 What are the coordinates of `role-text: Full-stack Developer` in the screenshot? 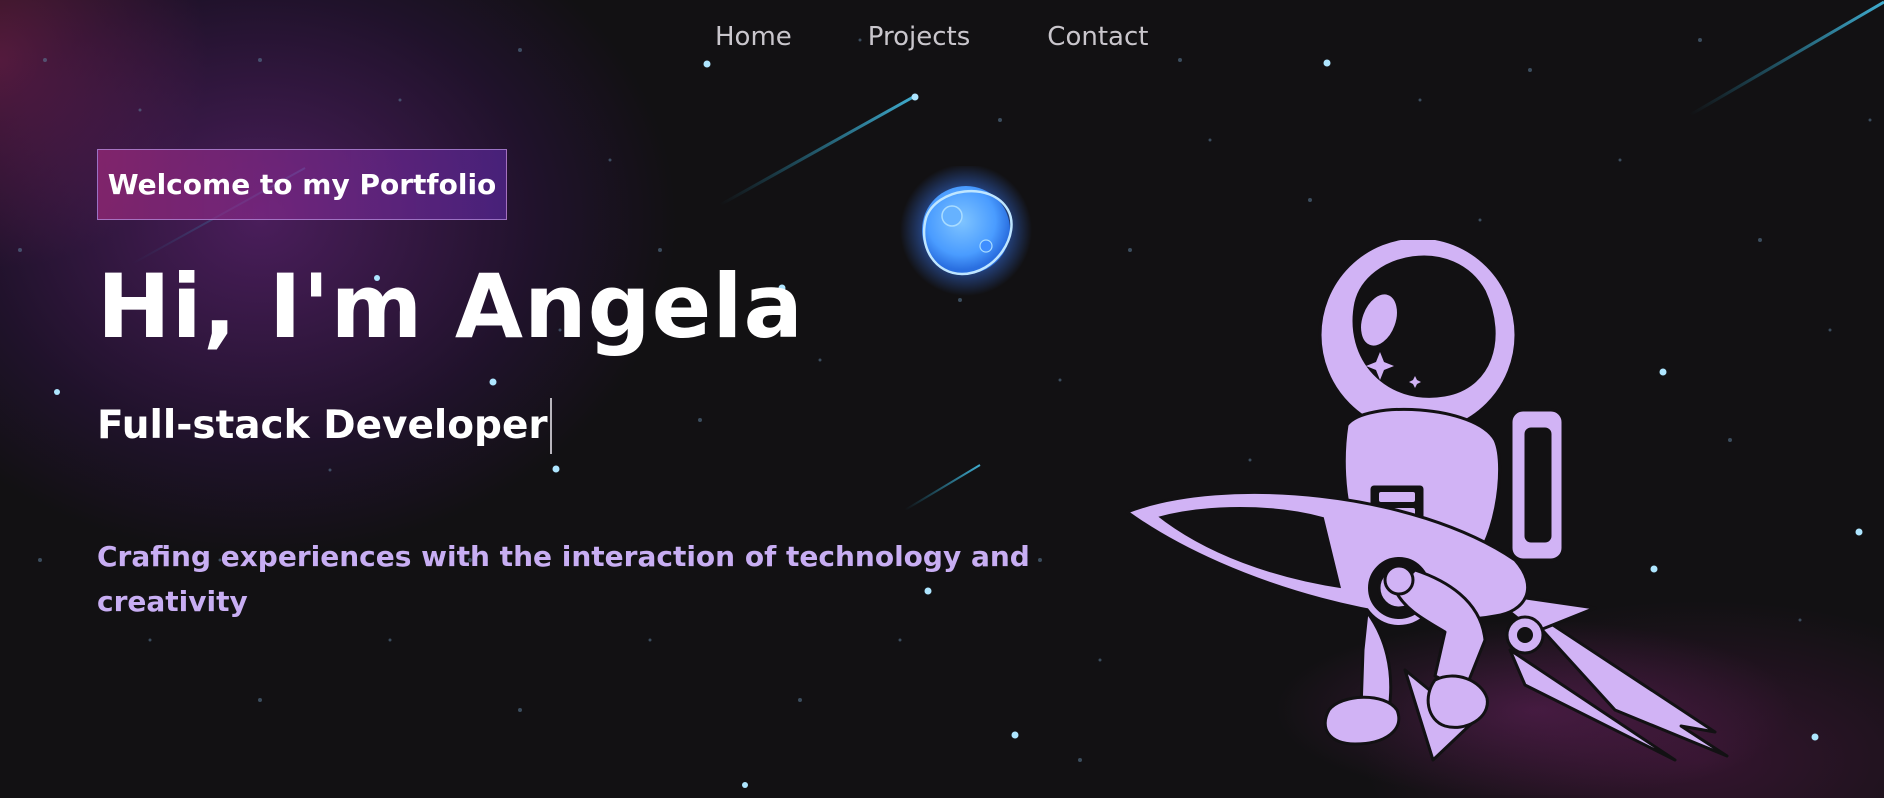 It's located at (322, 425).